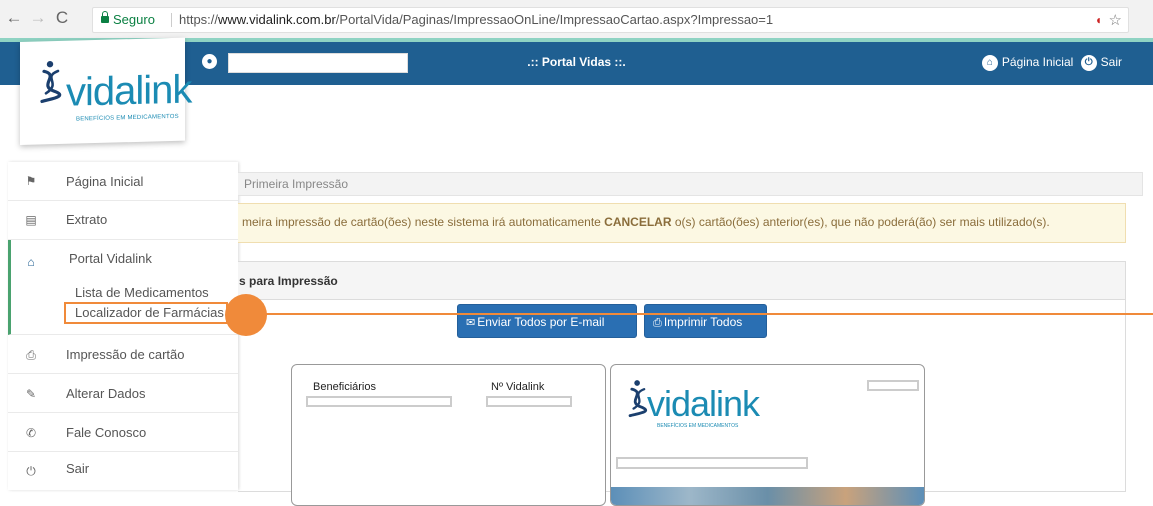 The width and height of the screenshot is (1153, 506). What do you see at coordinates (123, 220) in the screenshot?
I see `sidebar-item-extrato: ▤ Extrato` at bounding box center [123, 220].